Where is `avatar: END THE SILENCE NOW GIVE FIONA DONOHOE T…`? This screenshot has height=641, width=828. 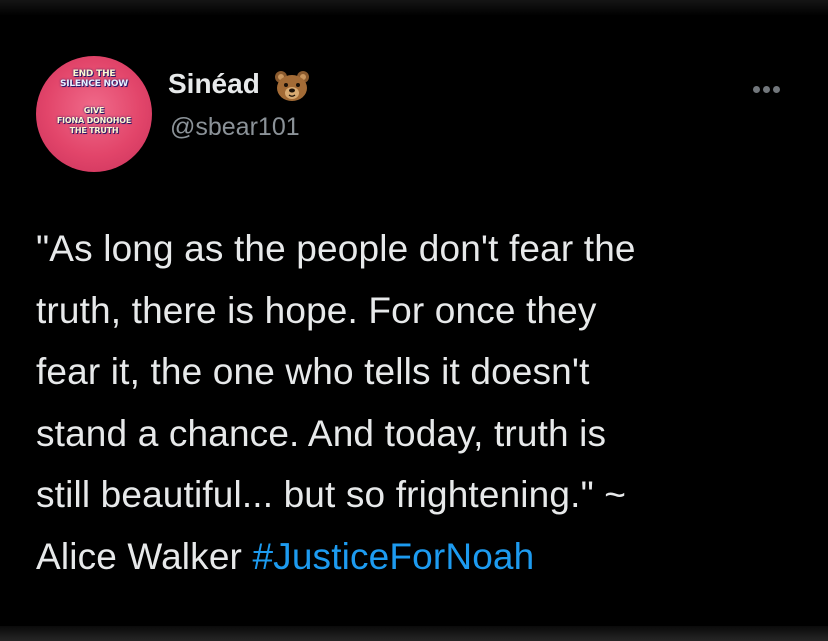 avatar: END THE SILENCE NOW GIVE FIONA DONOHOE T… is located at coordinates (94, 114).